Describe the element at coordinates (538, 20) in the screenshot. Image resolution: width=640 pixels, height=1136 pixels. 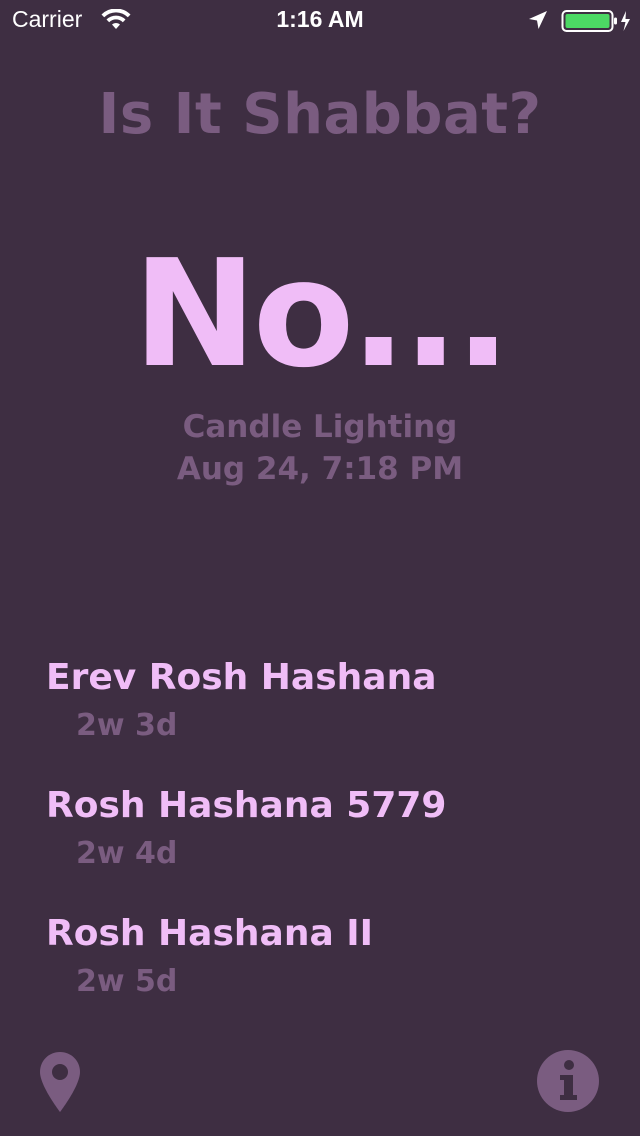
I see `location-arrow-icon` at that location.